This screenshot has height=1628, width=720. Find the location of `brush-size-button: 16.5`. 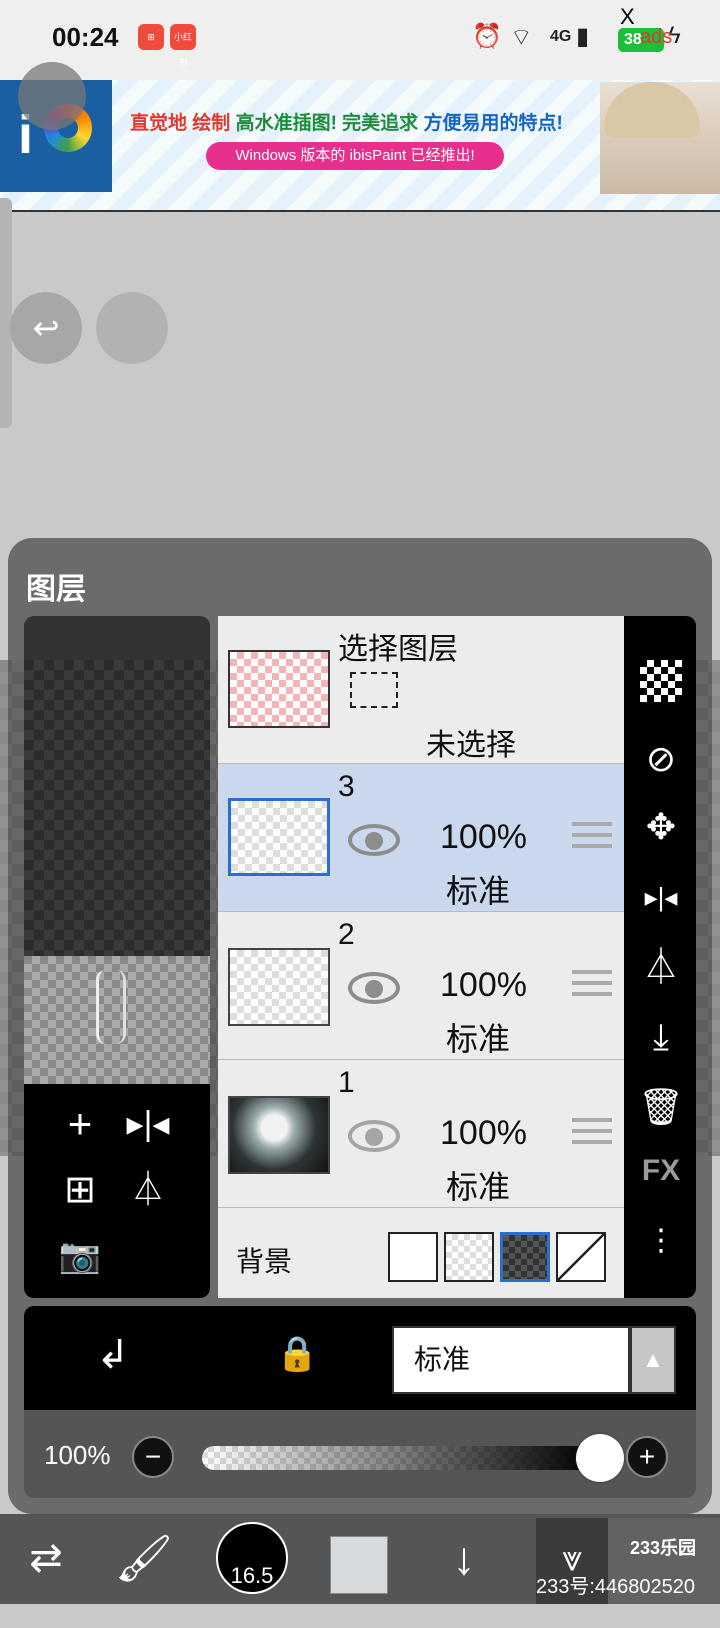

brush-size-button: 16.5 is located at coordinates (252, 1558).